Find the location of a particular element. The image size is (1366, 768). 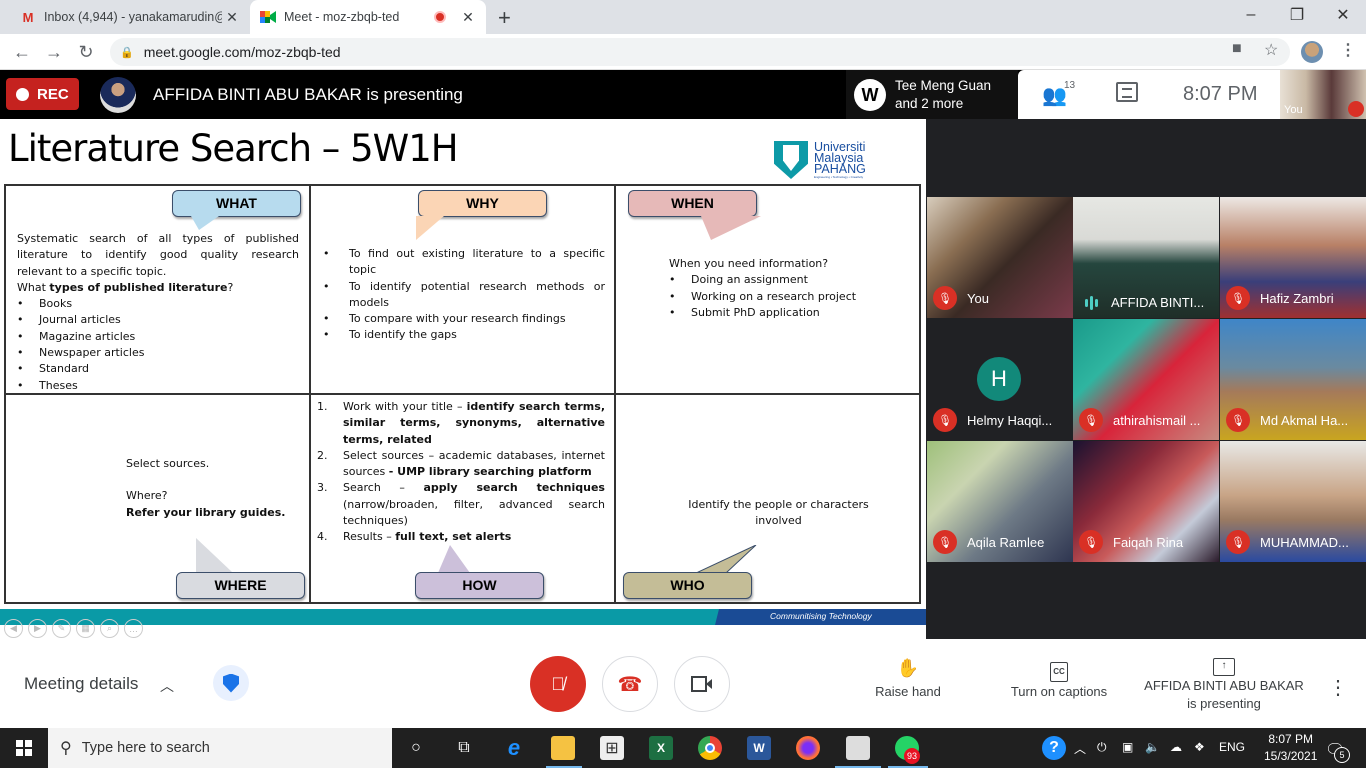

previous-slide-icon: ◀ is located at coordinates (13, 628).